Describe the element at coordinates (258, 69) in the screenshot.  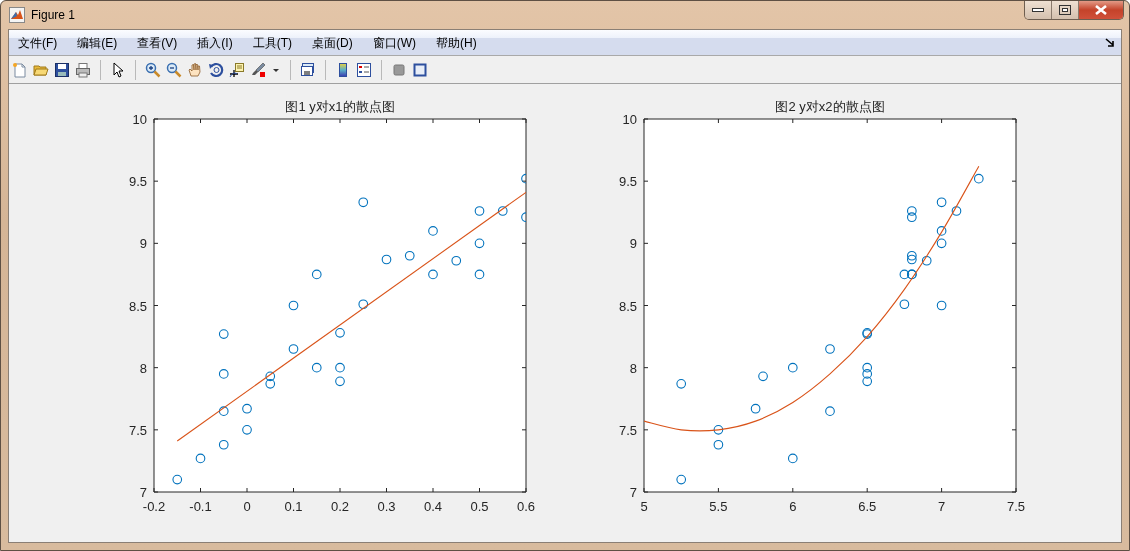
I see `brush-icon` at that location.